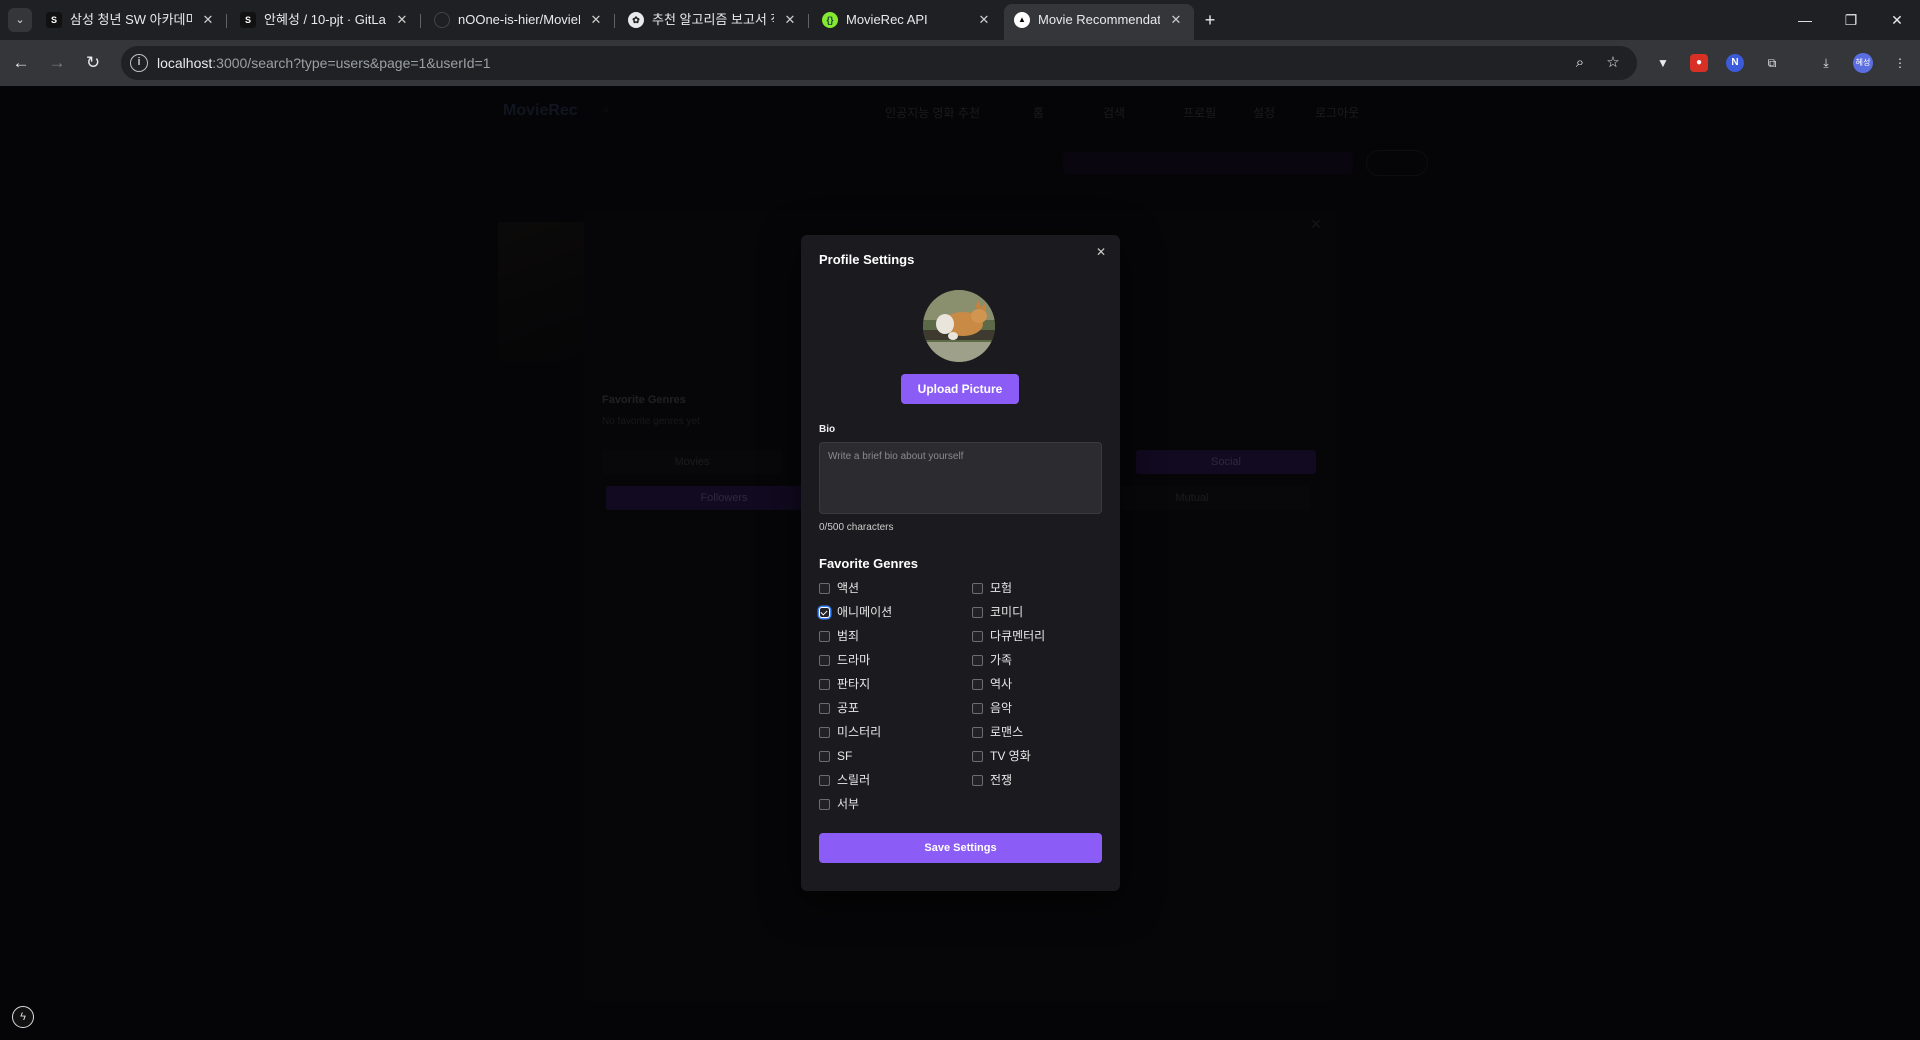 The image size is (1920, 1040). I want to click on tab-social: Social, so click(1226, 462).